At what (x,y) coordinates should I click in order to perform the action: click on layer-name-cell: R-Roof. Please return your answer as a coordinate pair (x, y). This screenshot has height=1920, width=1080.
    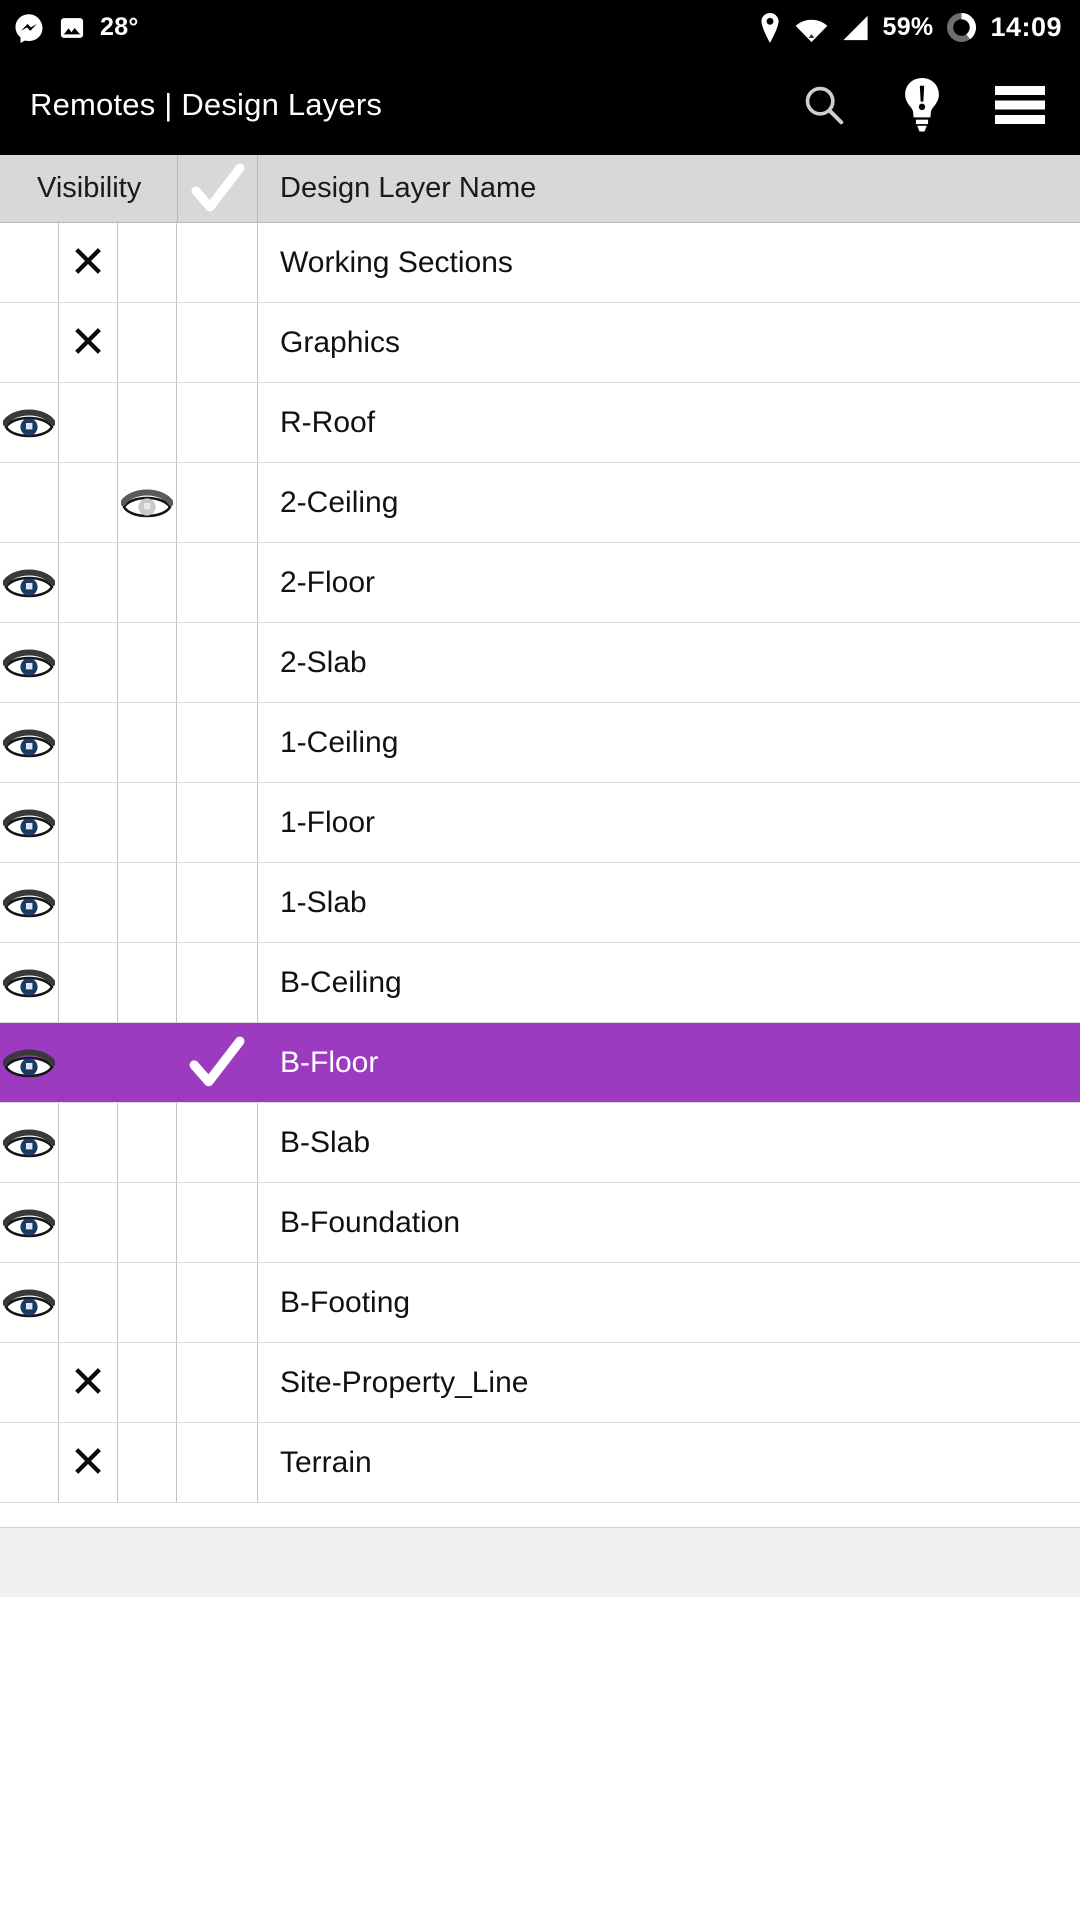
    Looking at the image, I should click on (669, 422).